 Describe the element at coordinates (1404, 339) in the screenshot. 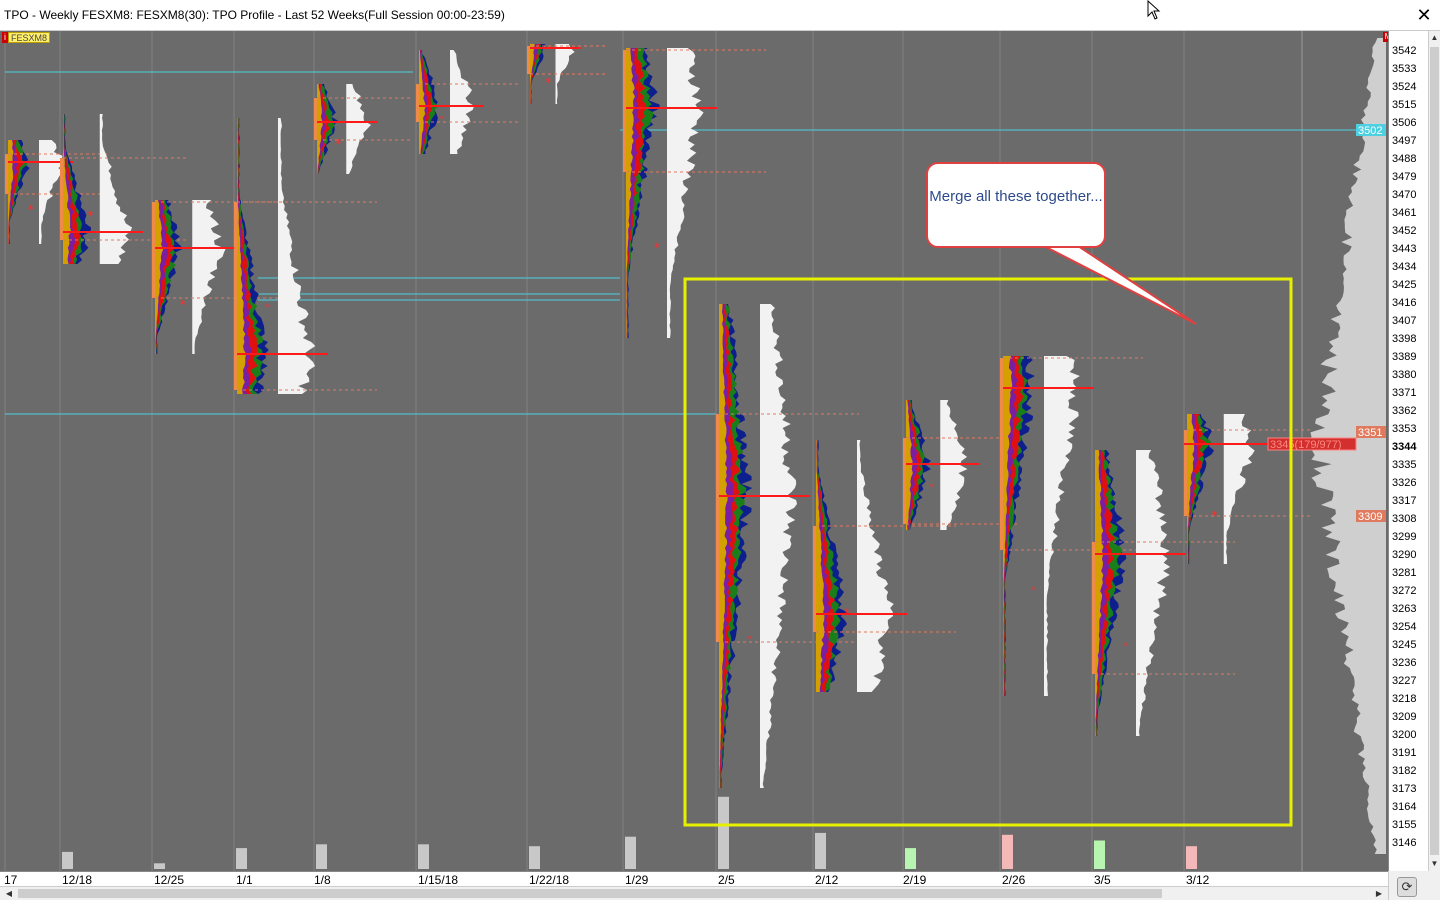

I see `price-tick-label: 3398` at that location.